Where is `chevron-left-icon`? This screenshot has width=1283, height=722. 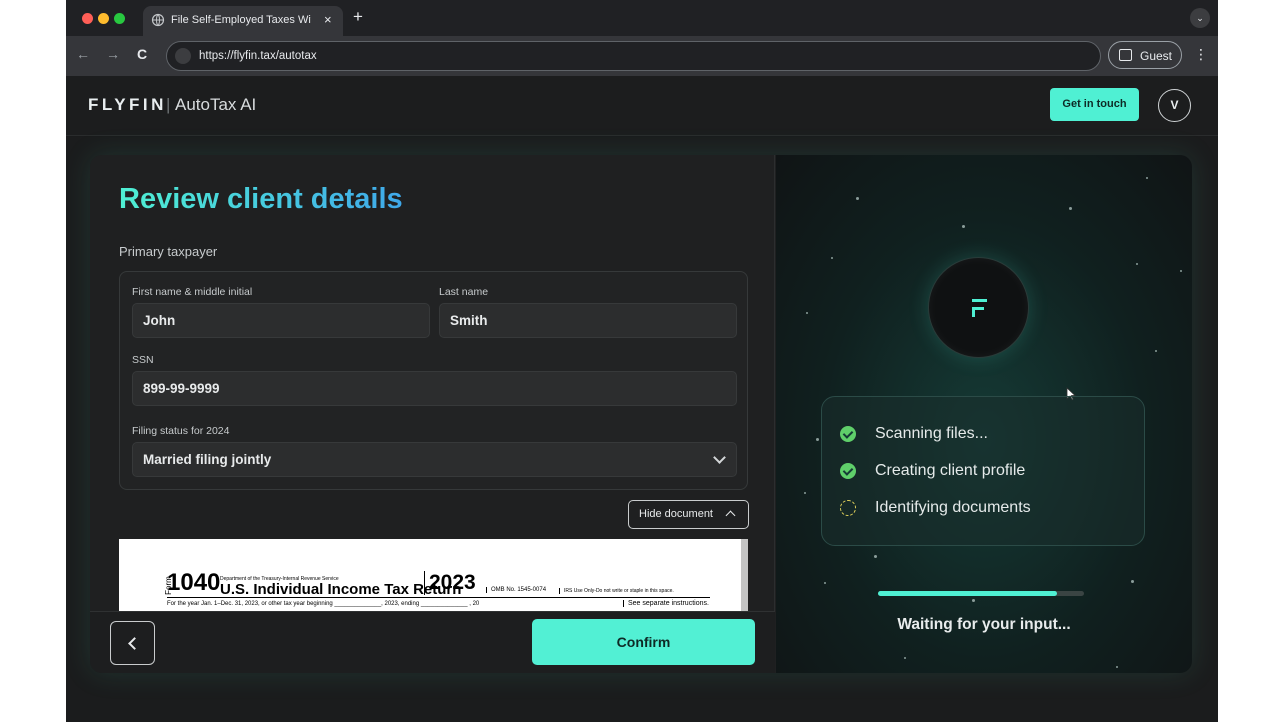 chevron-left-icon is located at coordinates (134, 643).